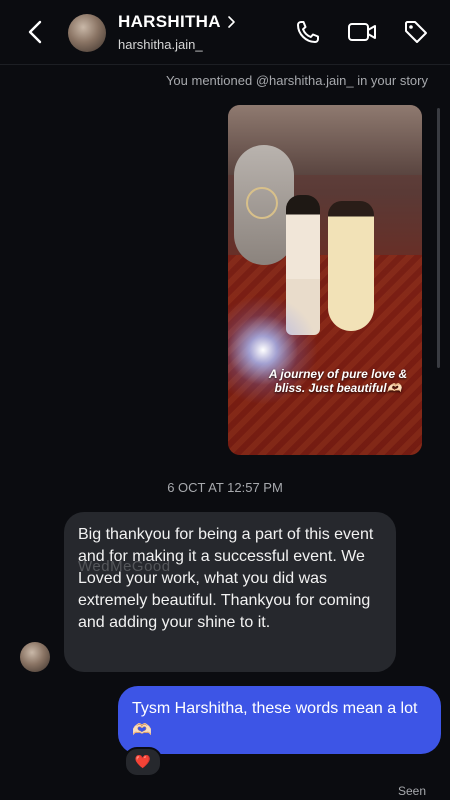 The height and width of the screenshot is (800, 450). I want to click on avatar, so click(87, 33).